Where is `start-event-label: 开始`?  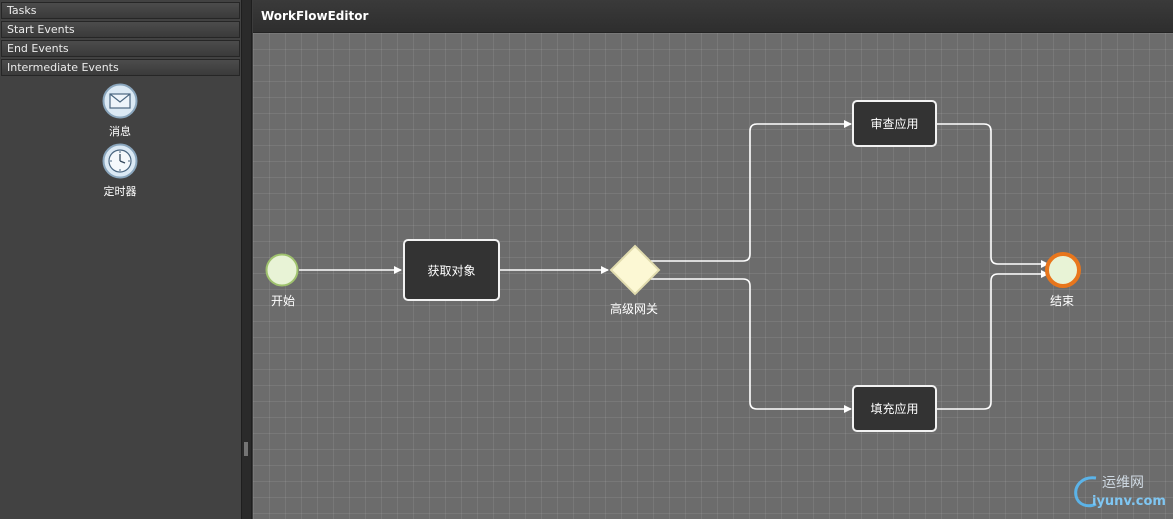 start-event-label: 开始 is located at coordinates (283, 301).